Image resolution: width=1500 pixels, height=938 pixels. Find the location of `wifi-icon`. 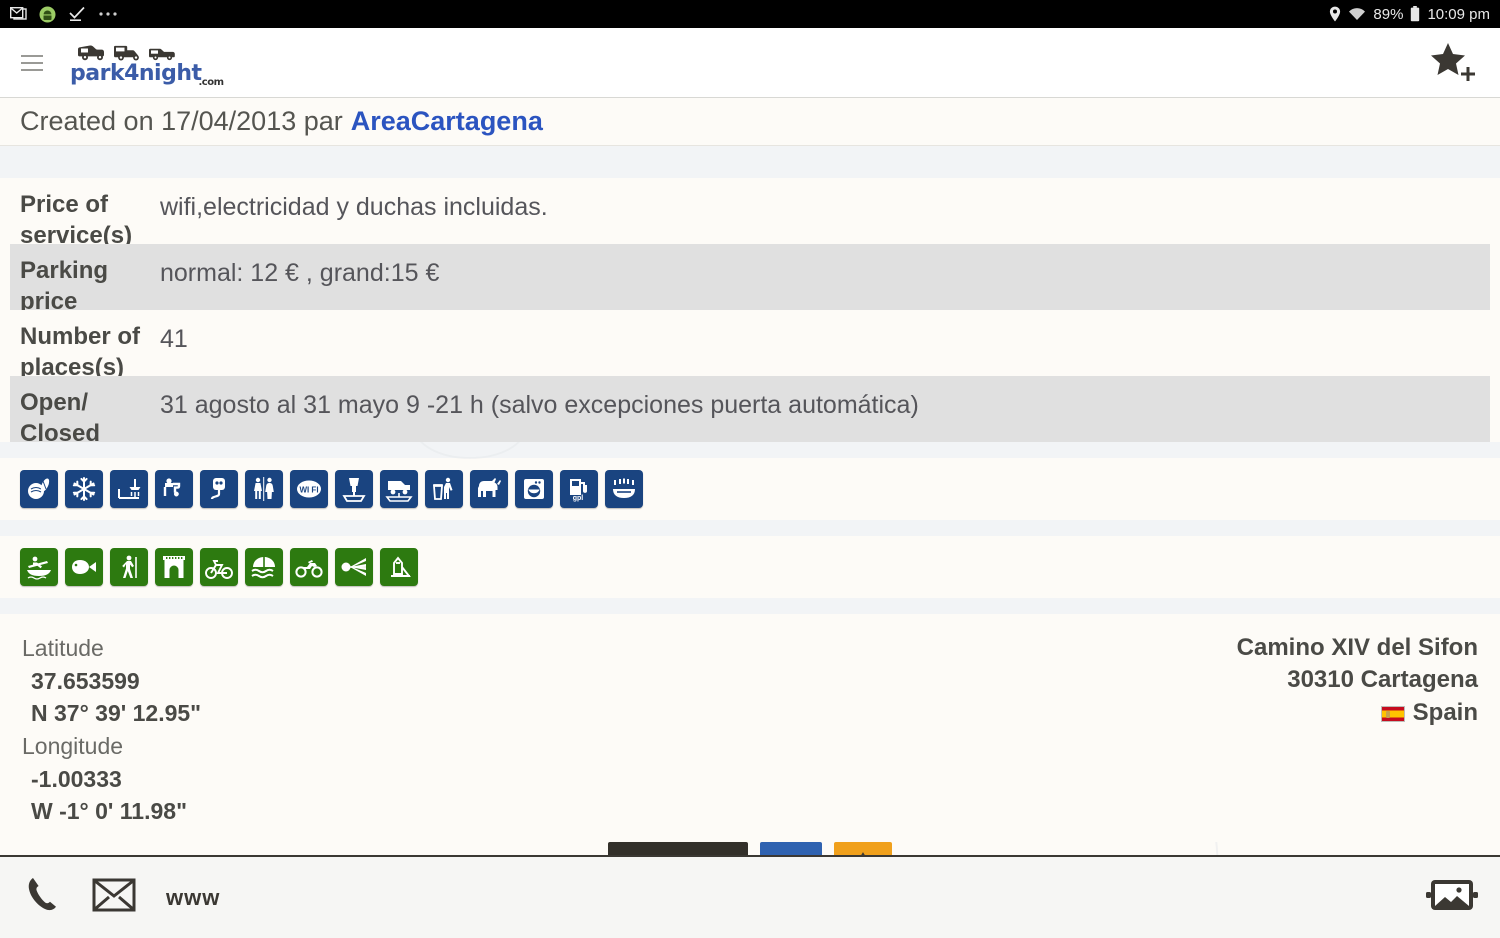

wifi-icon is located at coordinates (1357, 14).